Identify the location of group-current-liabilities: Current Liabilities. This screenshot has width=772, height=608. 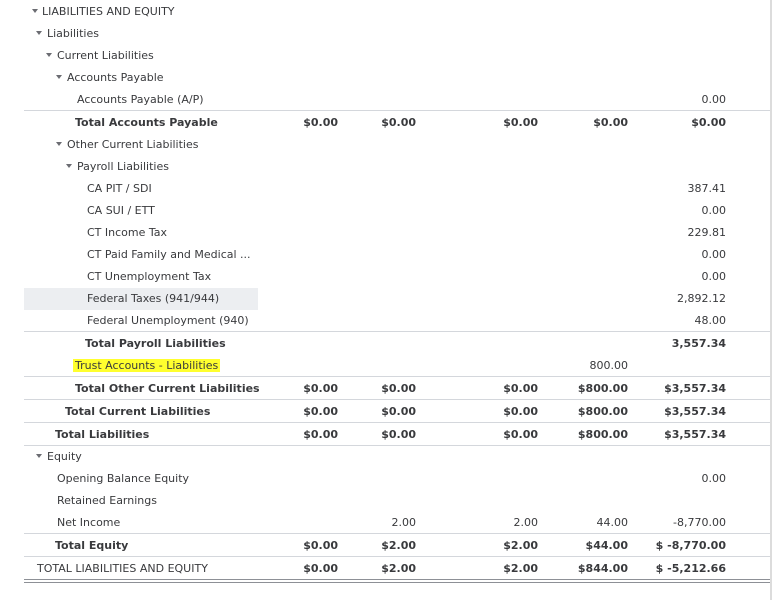
(386, 56).